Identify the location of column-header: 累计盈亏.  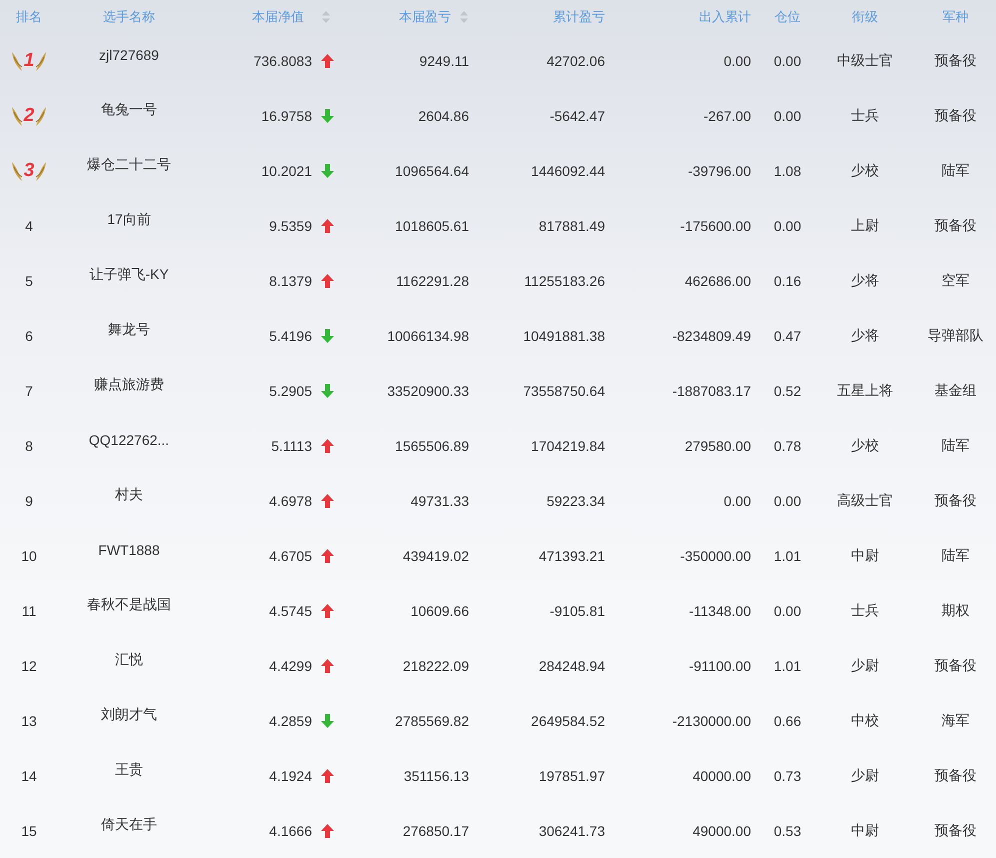
(579, 17).